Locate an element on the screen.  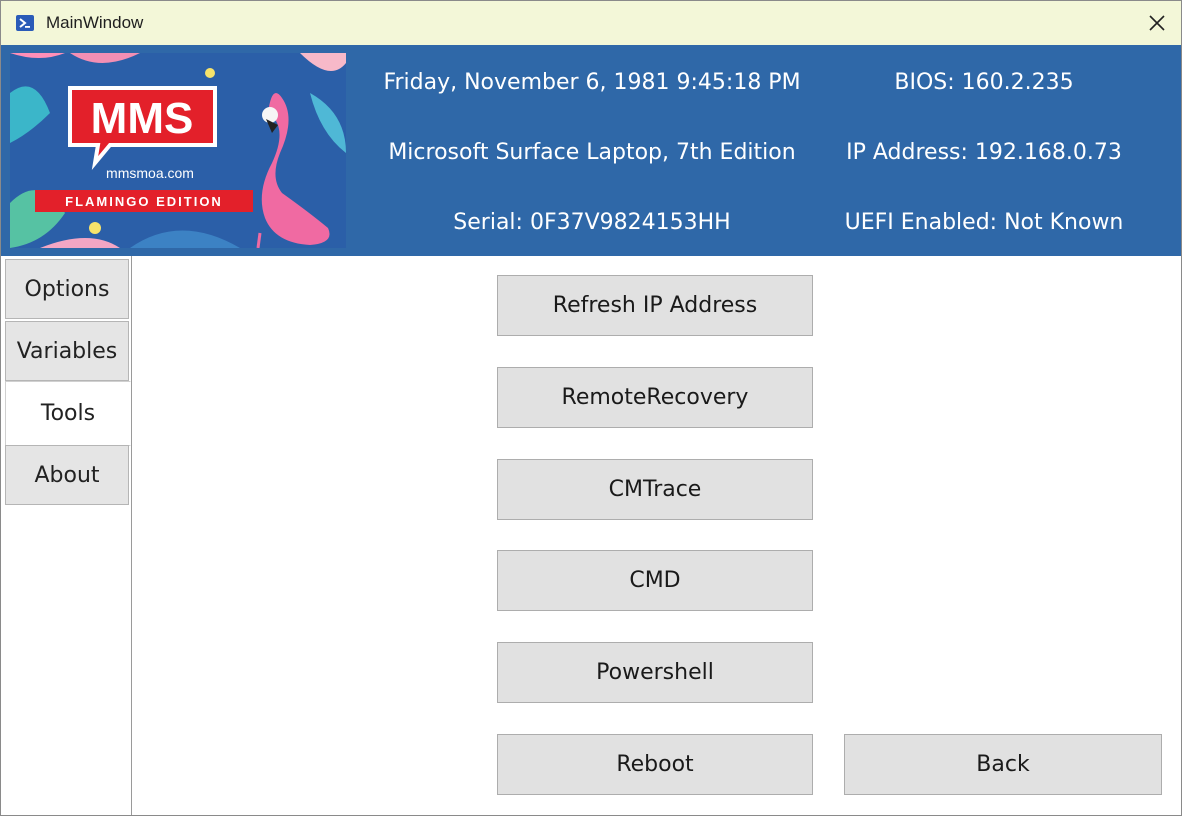
tab-options: Options is located at coordinates (67, 289).